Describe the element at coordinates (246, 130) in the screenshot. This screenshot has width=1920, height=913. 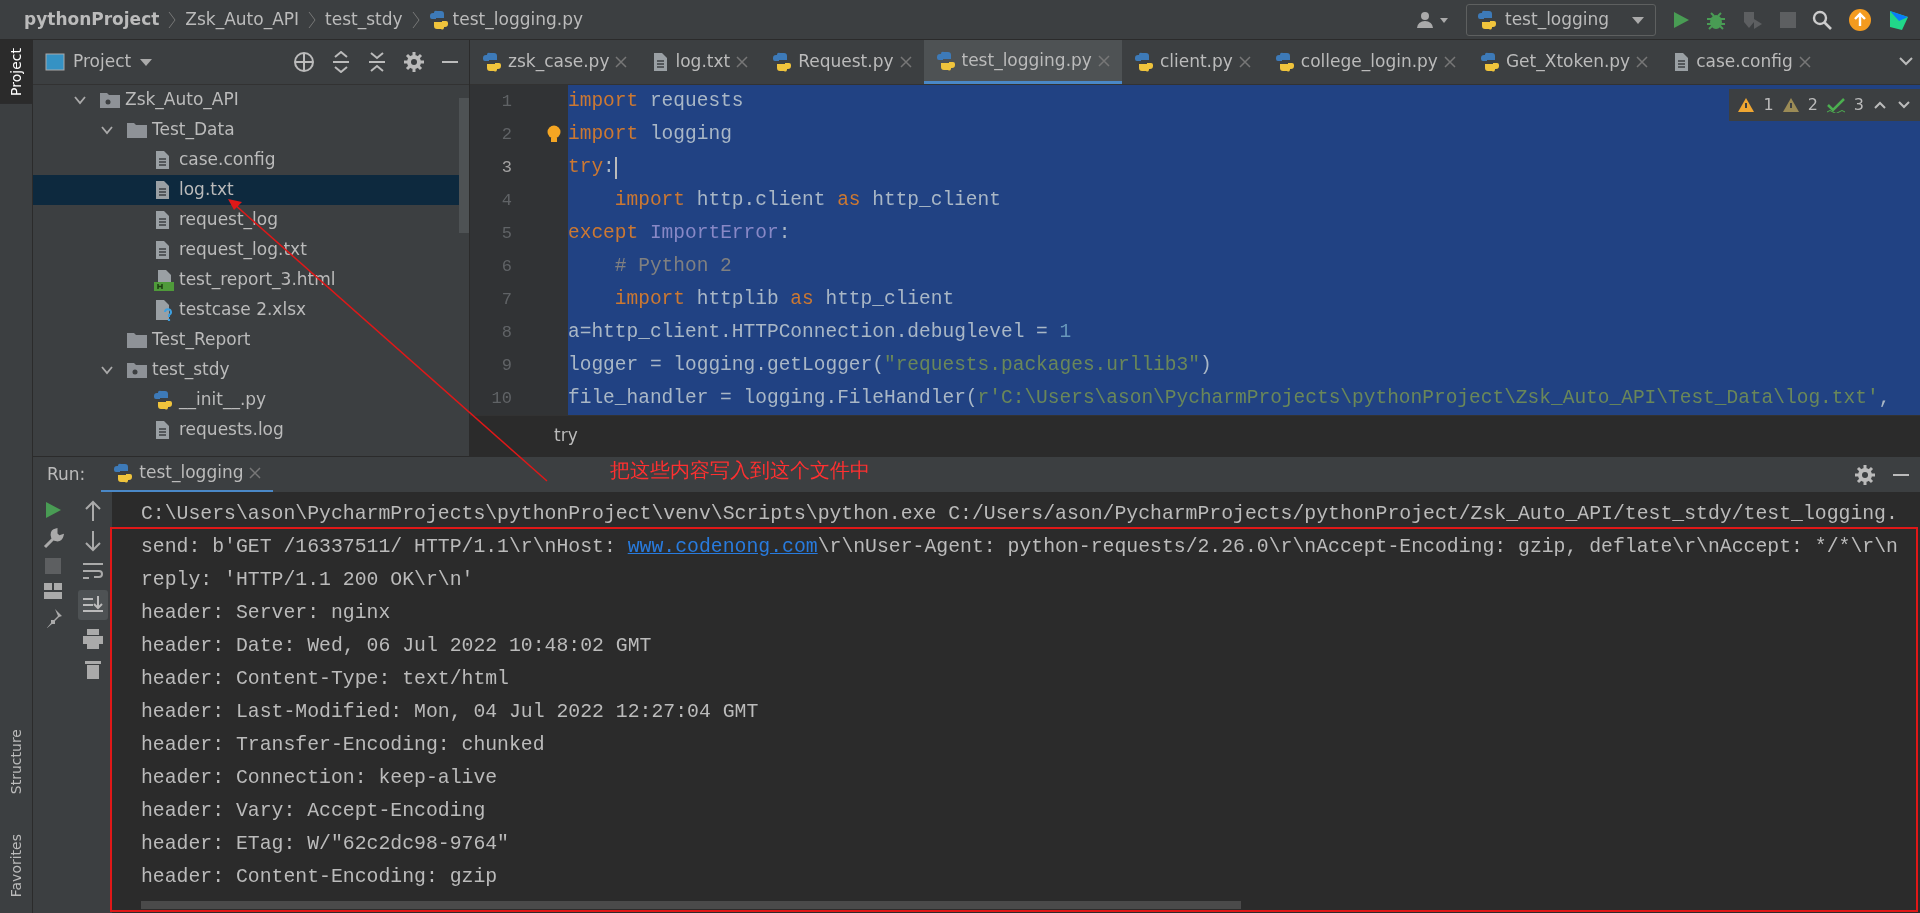
I see `tree-item: Test_Data` at that location.